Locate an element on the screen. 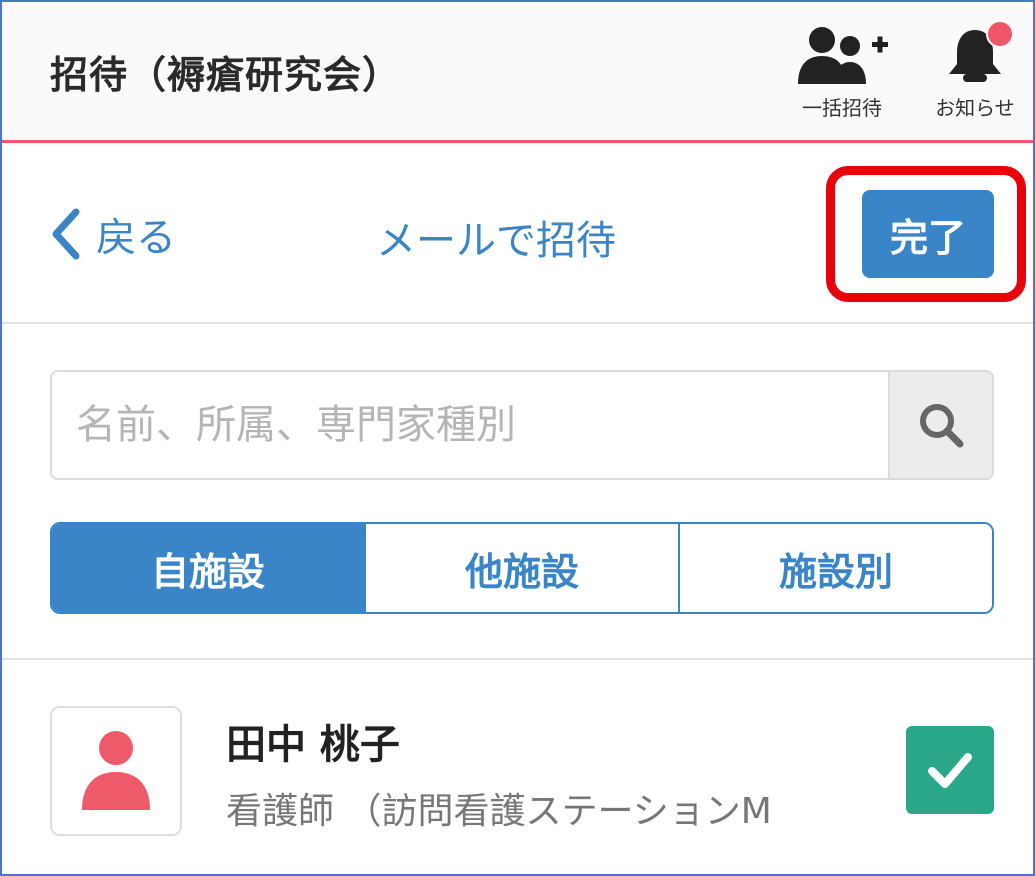 This screenshot has height=876, width=1035. add-users-icon is located at coordinates (843, 55).